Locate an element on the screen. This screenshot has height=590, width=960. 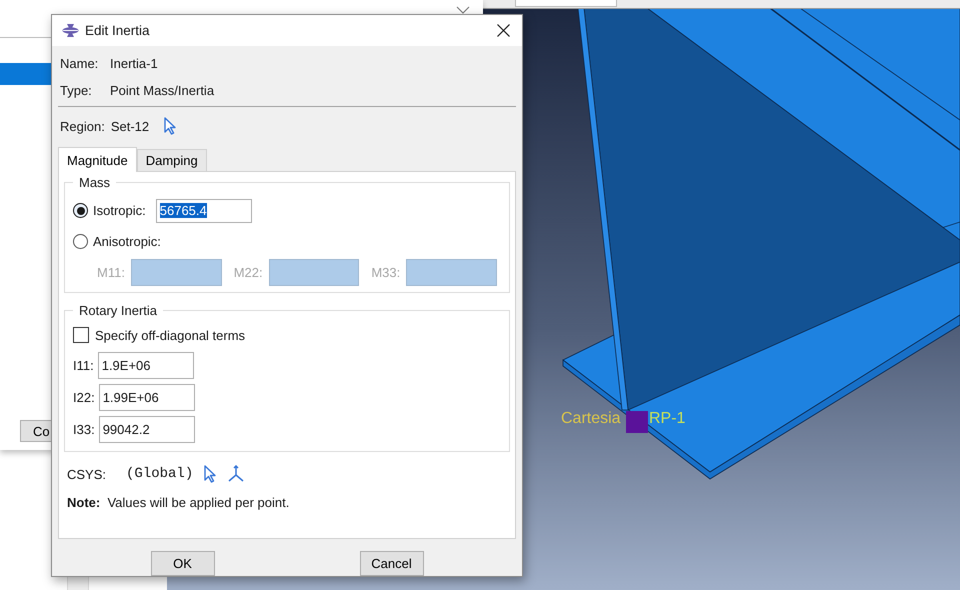
radio-label: Anisotropic: is located at coordinates (127, 241).